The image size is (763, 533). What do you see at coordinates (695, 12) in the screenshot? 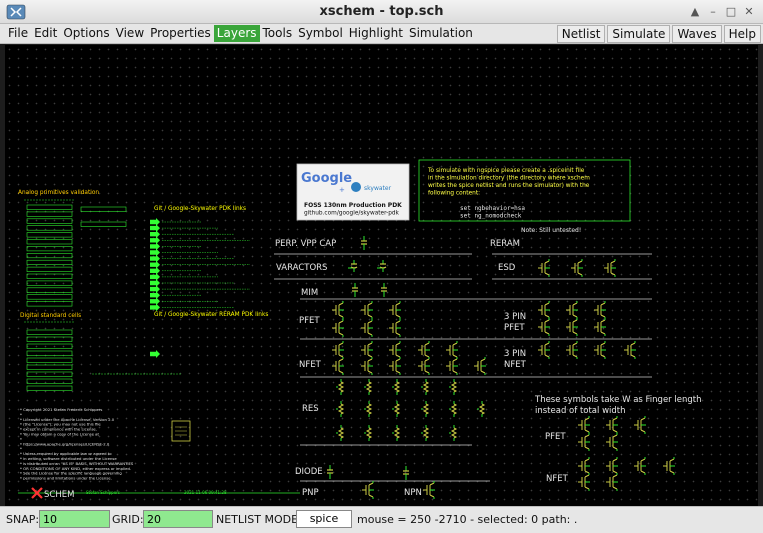
I see `shade-window-icon: ▲` at bounding box center [695, 12].